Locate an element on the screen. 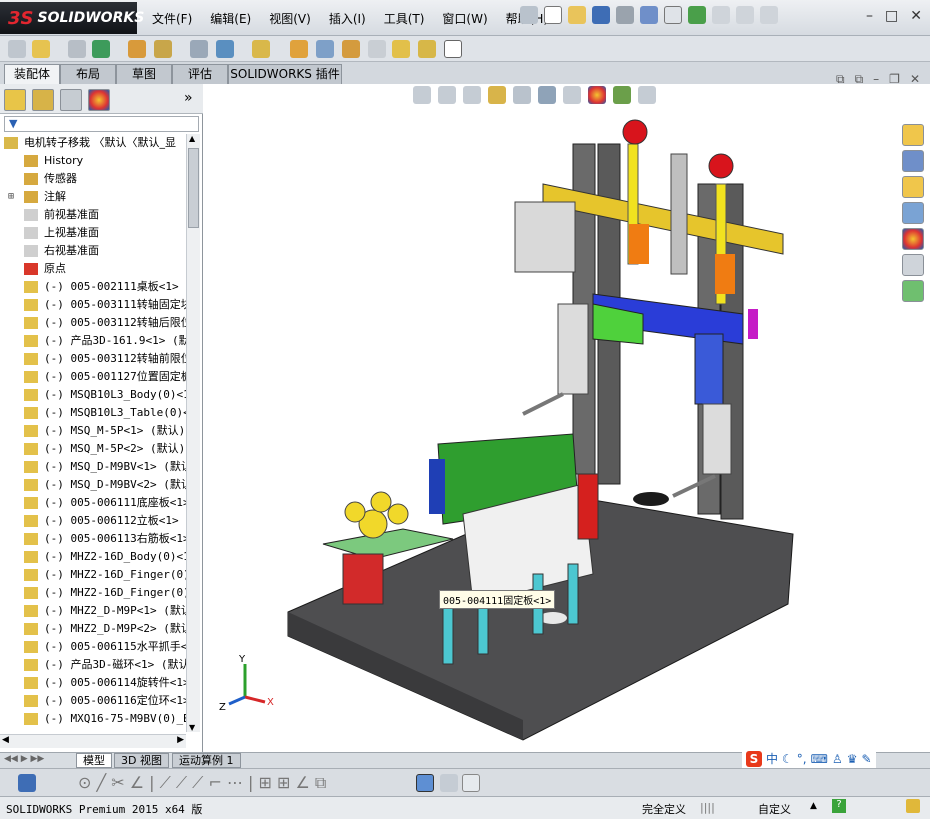 This screenshot has height=819, width=930. tree-component: (-) 005-006111底座板<1> is located at coordinates (93, 503).